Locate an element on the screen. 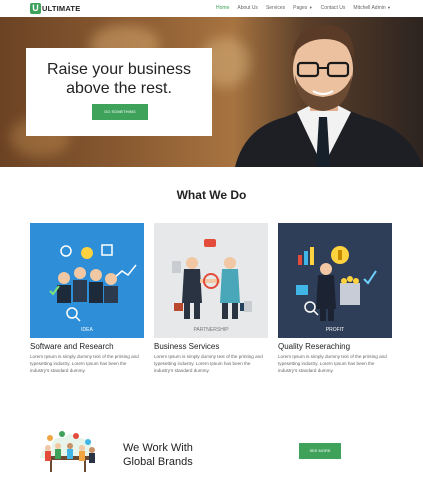 Image resolution: width=423 pixels, height=494 pixels. brands-title-line-1: We Work With is located at coordinates (158, 448).